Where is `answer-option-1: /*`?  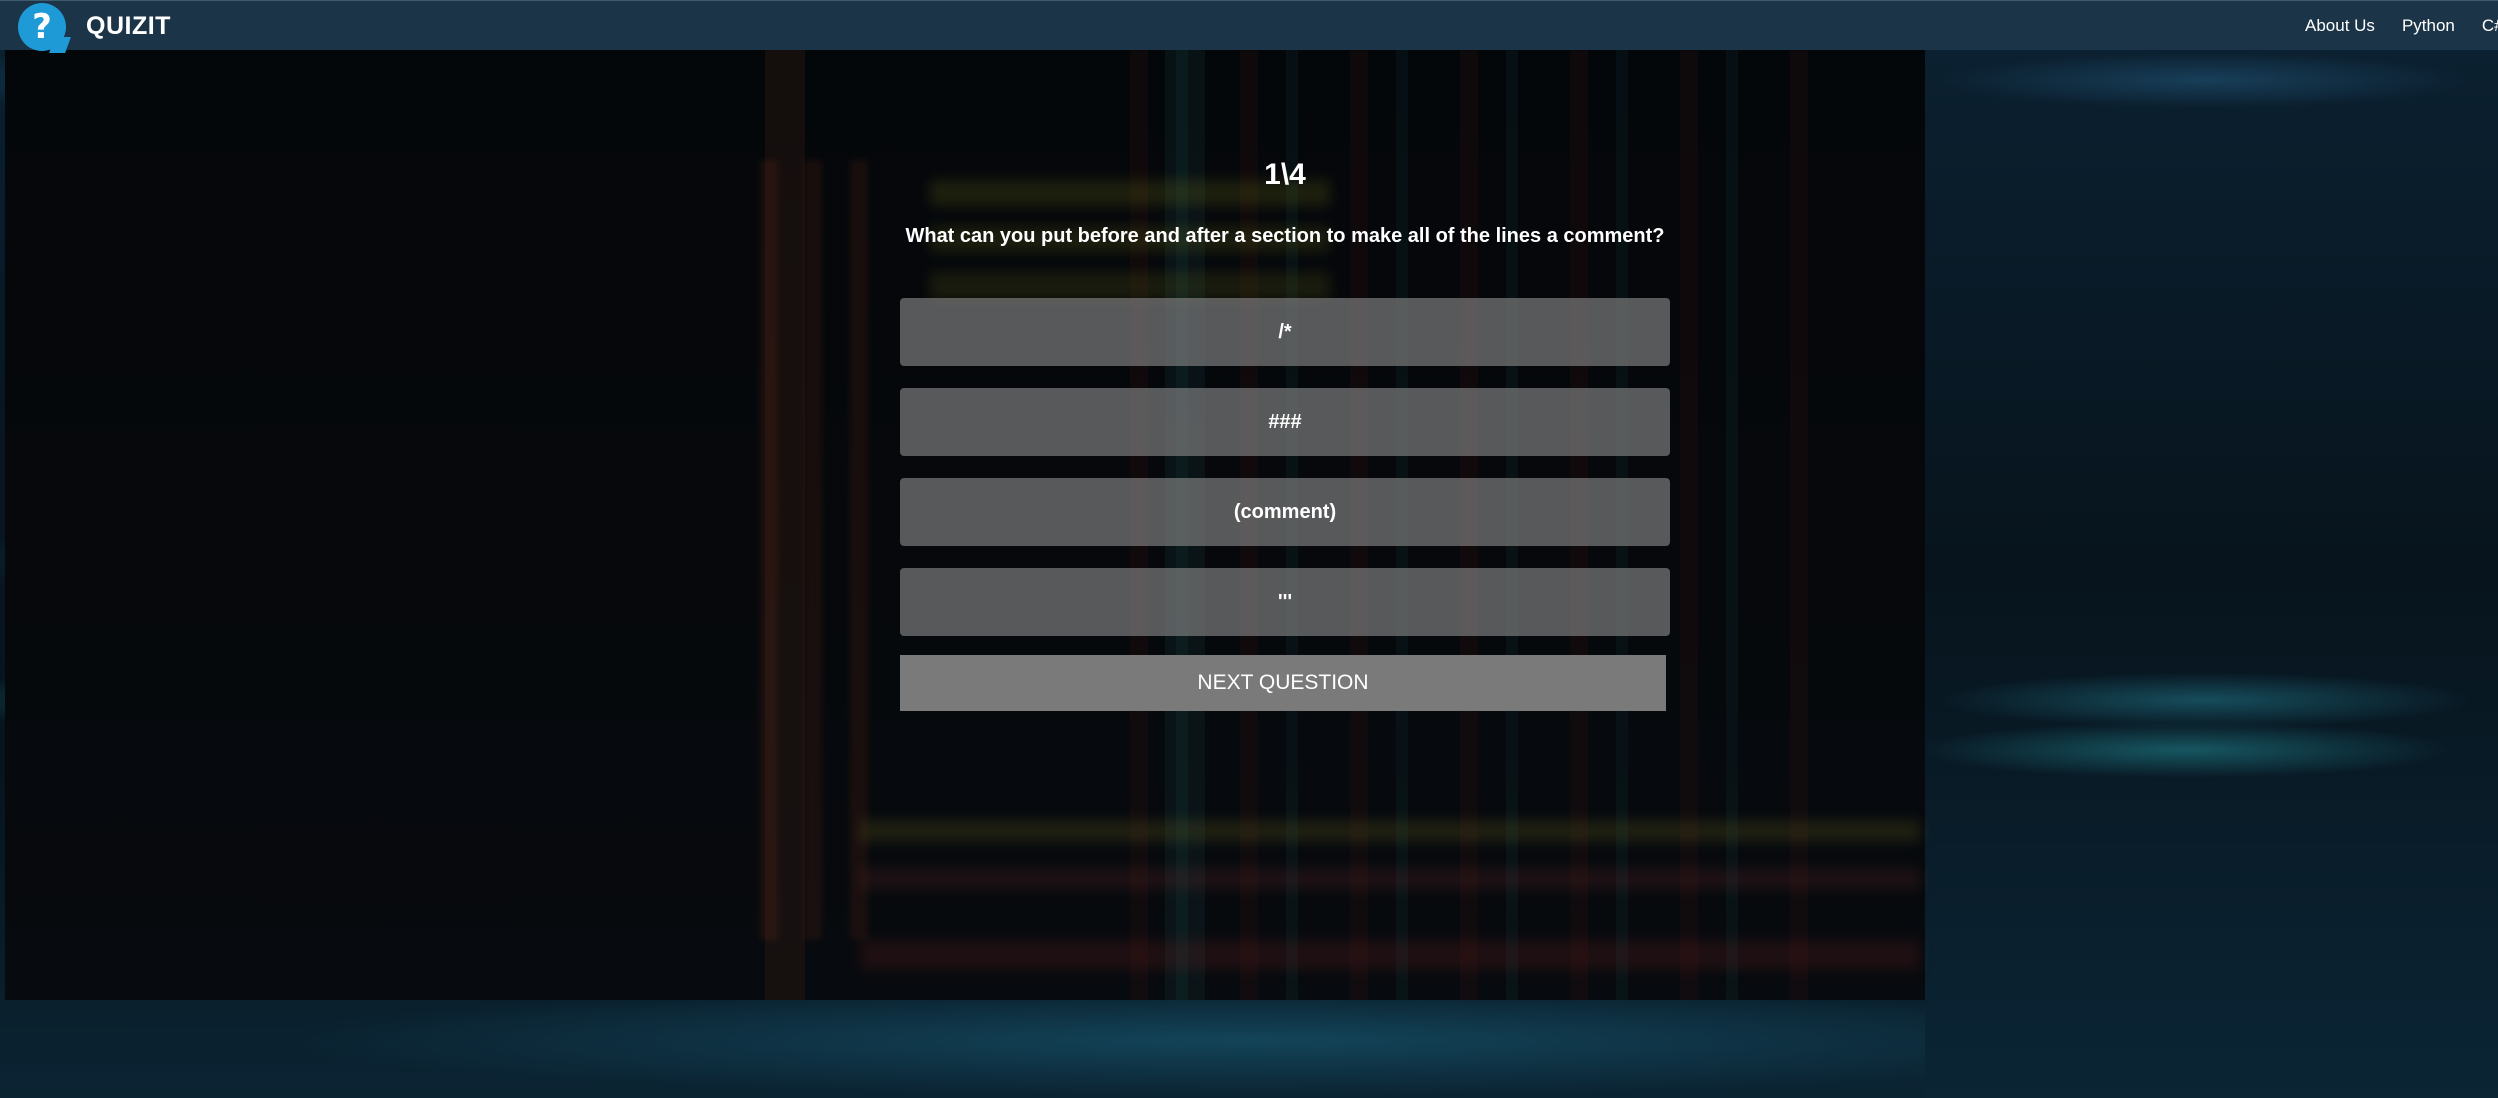
answer-option-1: /* is located at coordinates (1285, 332).